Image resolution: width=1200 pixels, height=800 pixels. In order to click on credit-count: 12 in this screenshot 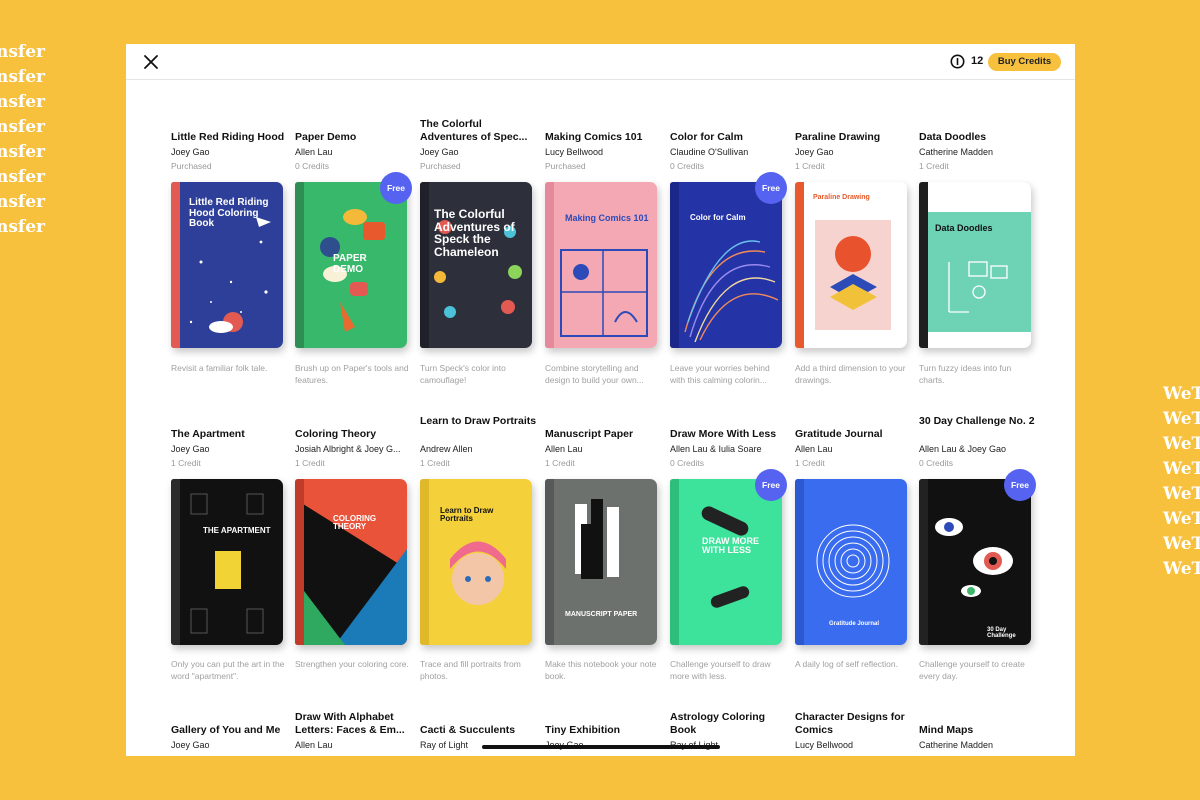, I will do `click(977, 61)`.